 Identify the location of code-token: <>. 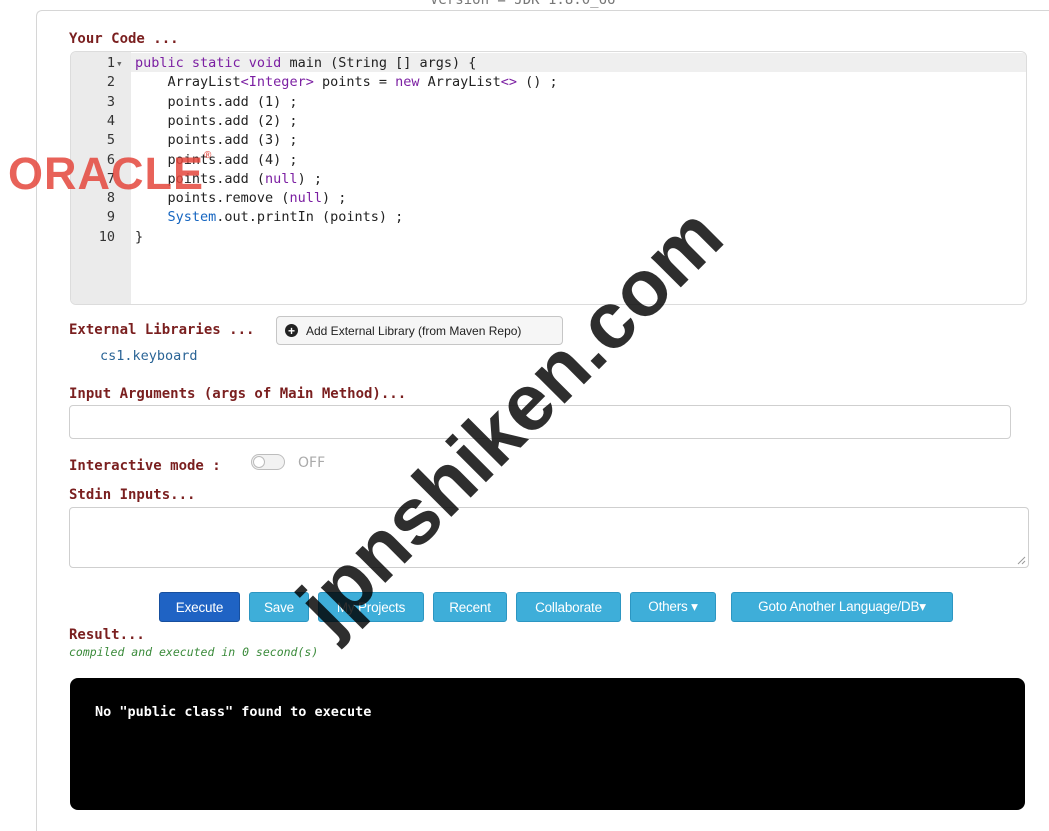
(509, 82).